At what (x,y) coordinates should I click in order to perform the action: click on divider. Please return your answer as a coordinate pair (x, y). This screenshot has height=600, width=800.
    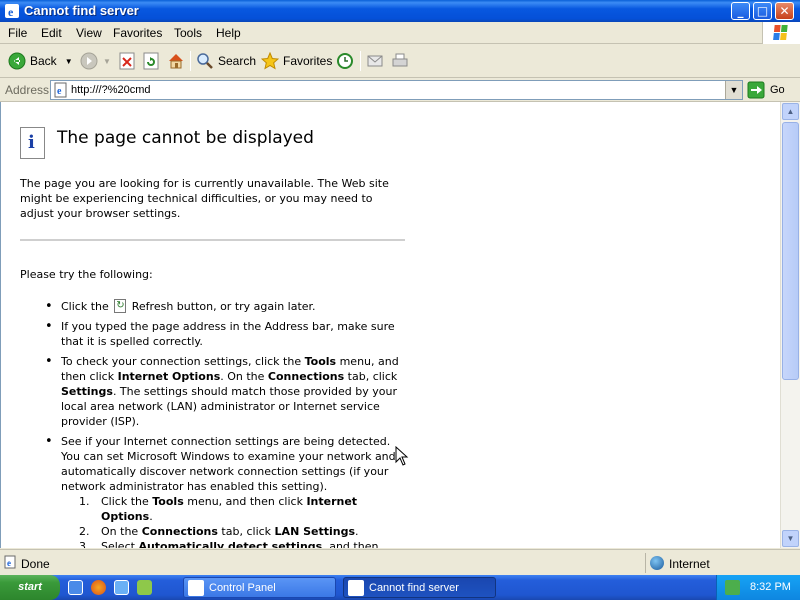
    Looking at the image, I should click on (212, 240).